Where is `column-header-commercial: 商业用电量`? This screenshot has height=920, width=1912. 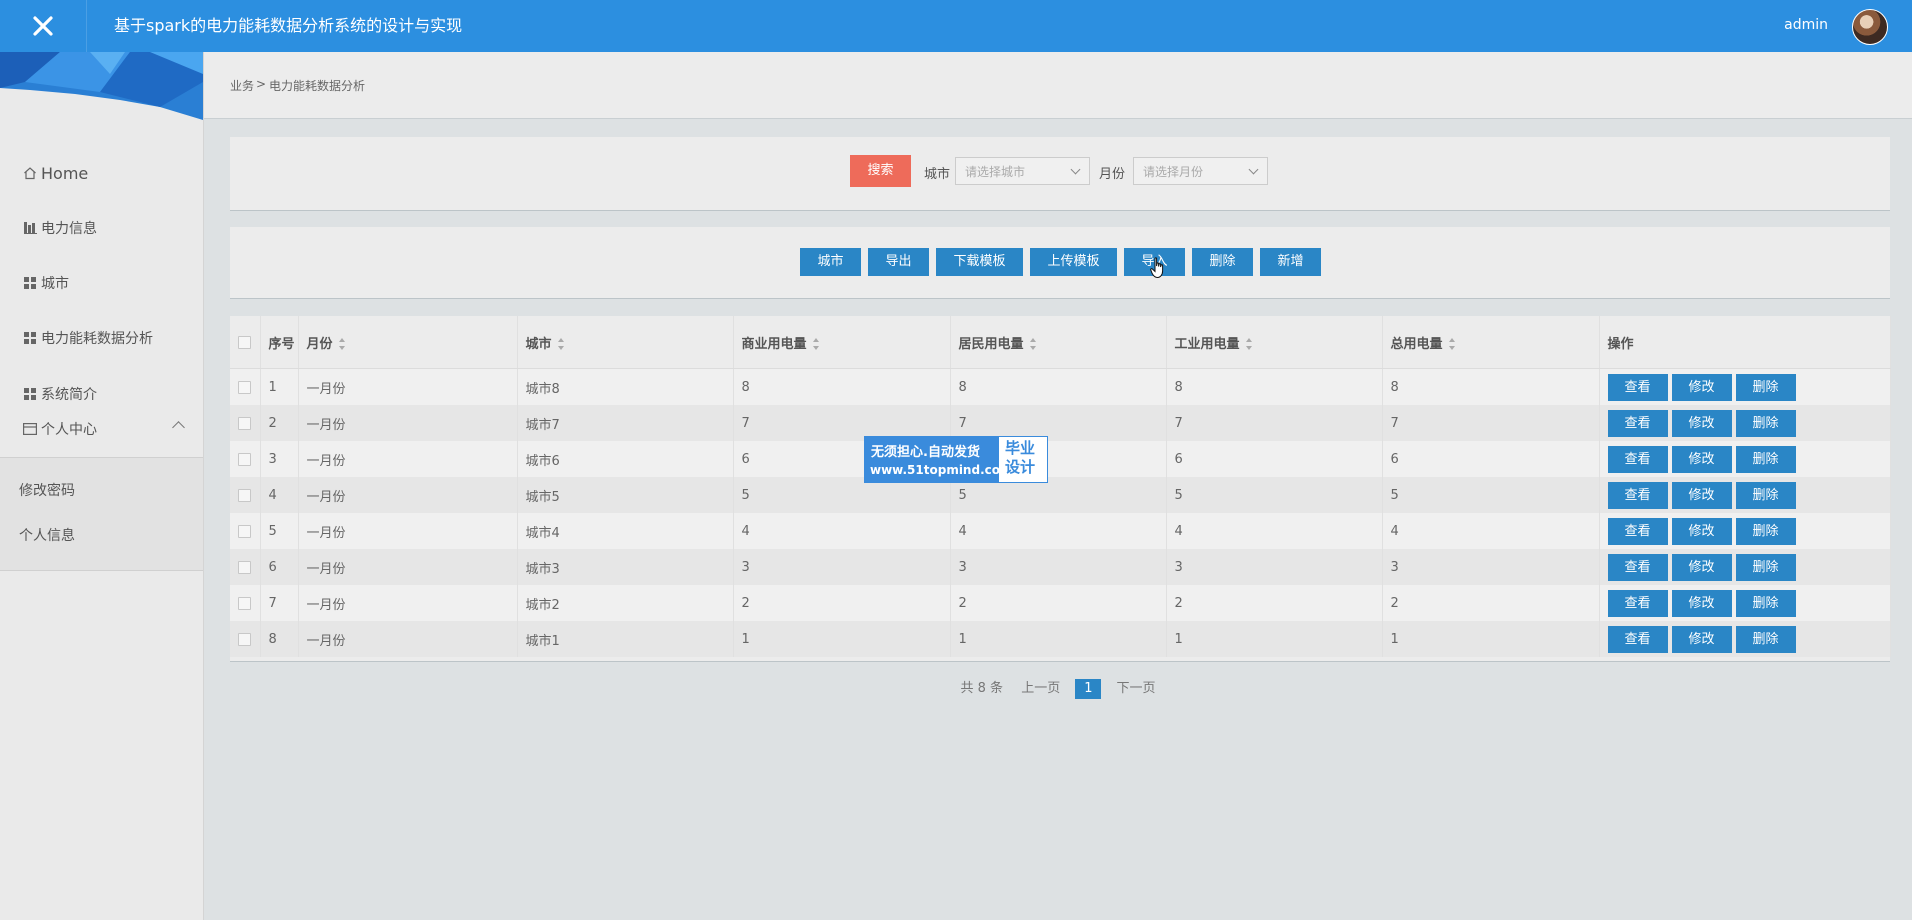
column-header-commercial: 商业用电量 is located at coordinates (842, 342).